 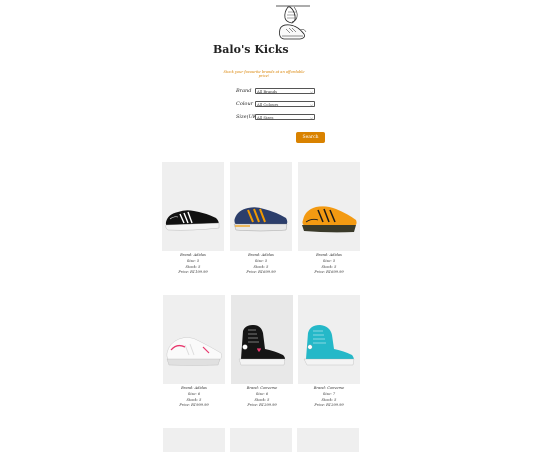 What do you see at coordinates (244, 91) in the screenshot?
I see `brand-label: Brand` at bounding box center [244, 91].